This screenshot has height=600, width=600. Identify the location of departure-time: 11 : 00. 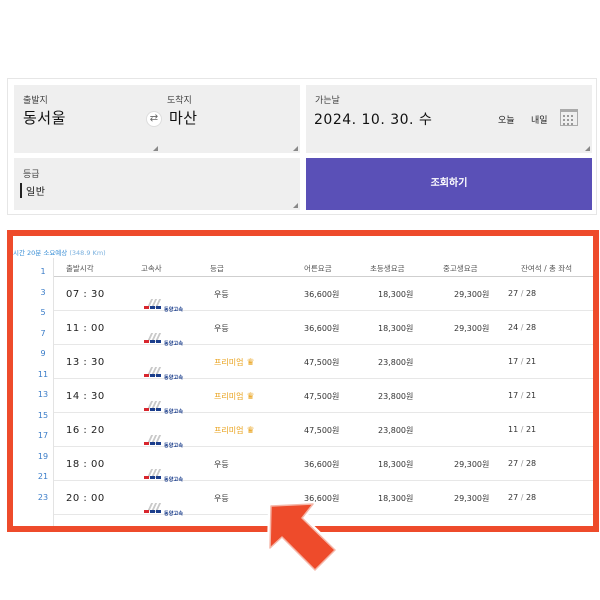
(85, 328).